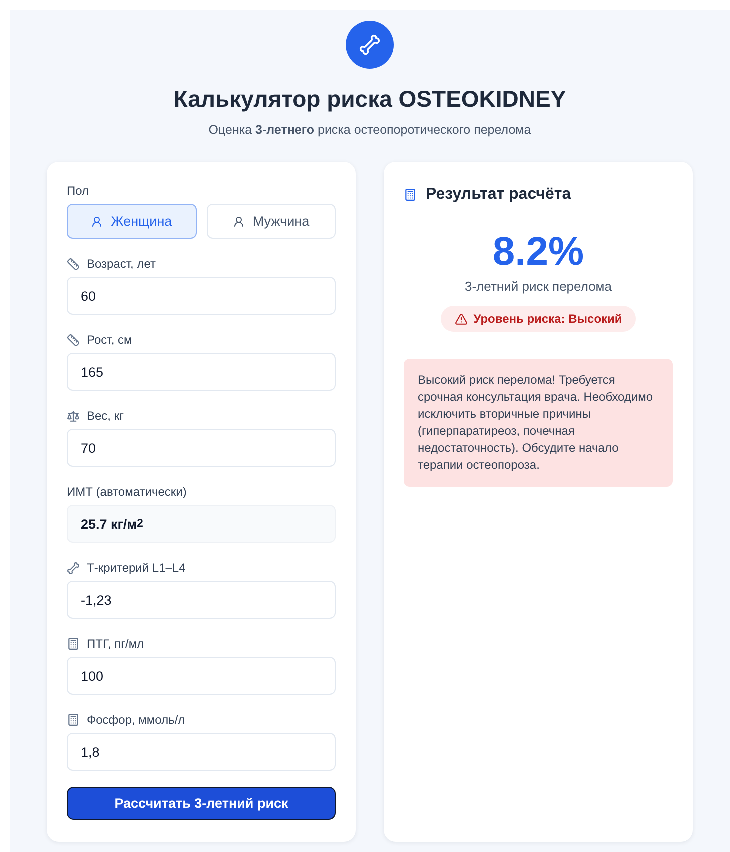 The image size is (730, 852). What do you see at coordinates (127, 492) in the screenshot?
I see `field-label: ИМТ (автоматически)` at bounding box center [127, 492].